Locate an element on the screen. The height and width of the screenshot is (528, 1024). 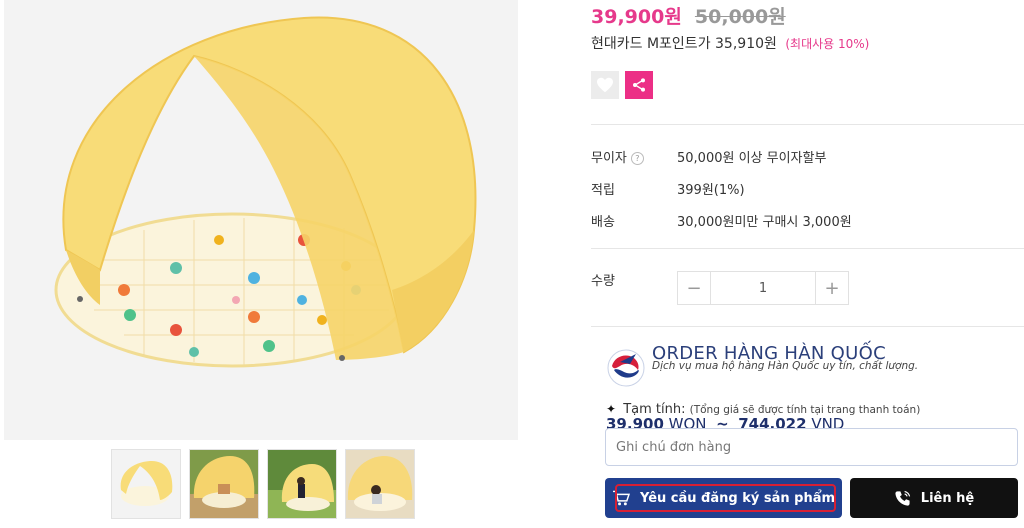
register-product-button: Yêu cầu đăng ký sản phẩm is located at coordinates (723, 498).